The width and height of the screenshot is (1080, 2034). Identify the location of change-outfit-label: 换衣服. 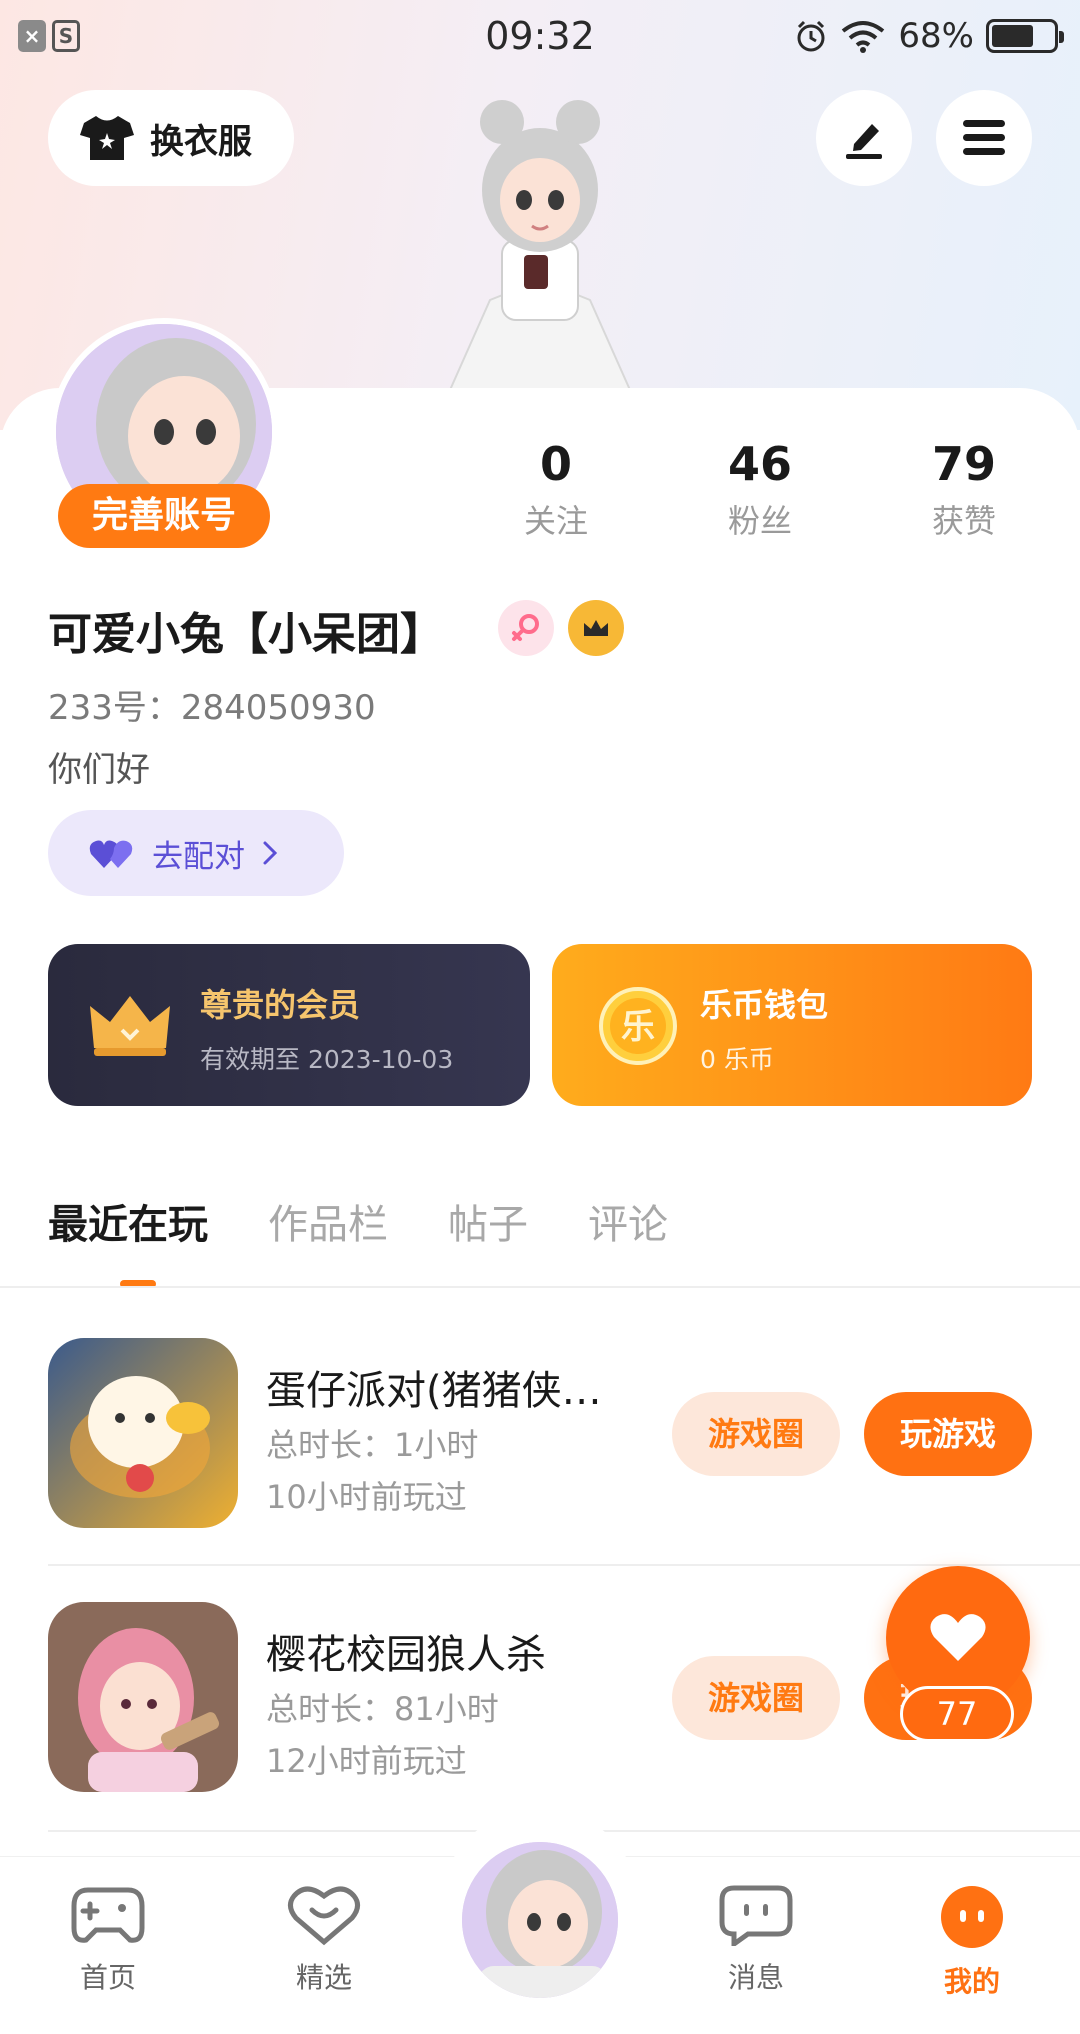
(201, 141).